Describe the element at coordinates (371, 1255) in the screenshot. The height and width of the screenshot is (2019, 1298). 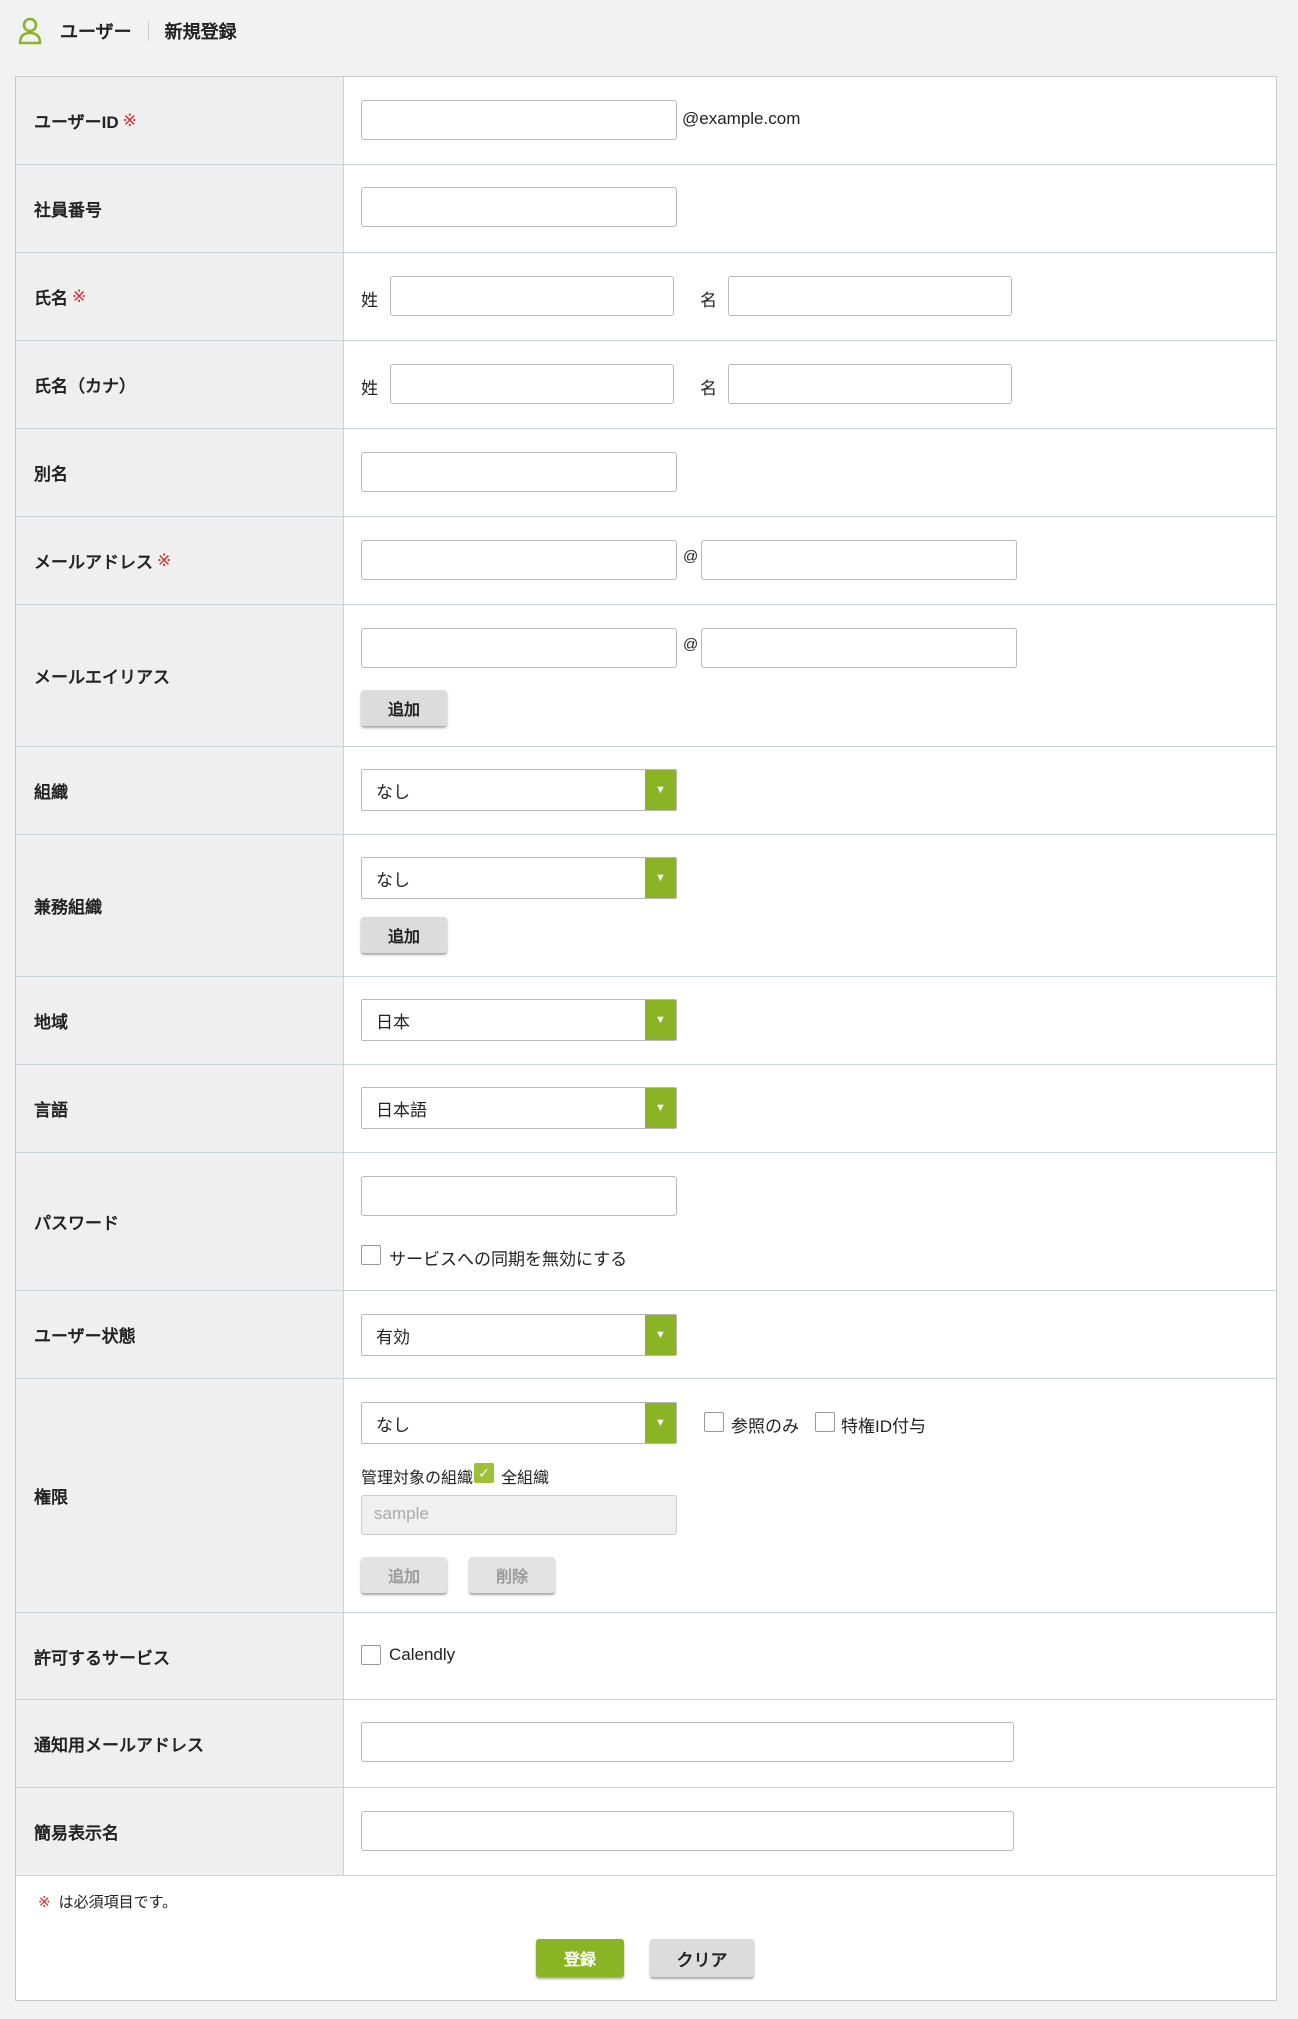
I see `sync-disable-checkbox` at that location.